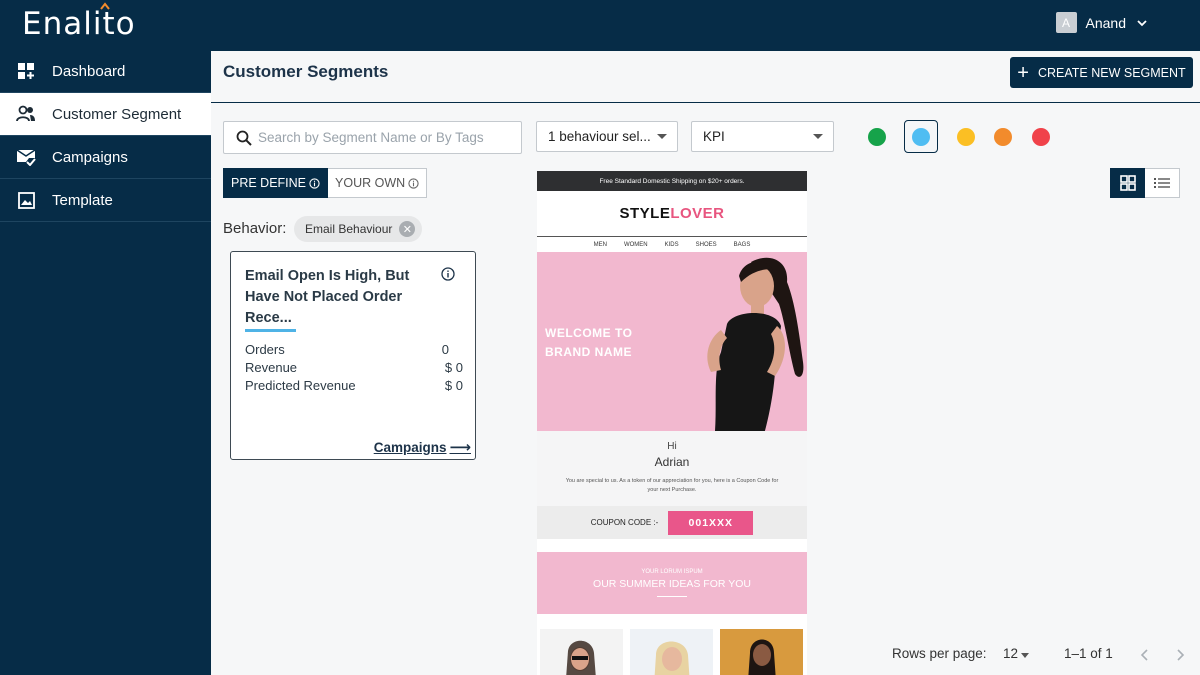 The height and width of the screenshot is (675, 1200). I want to click on tab-label: YOUR OWN, so click(370, 183).